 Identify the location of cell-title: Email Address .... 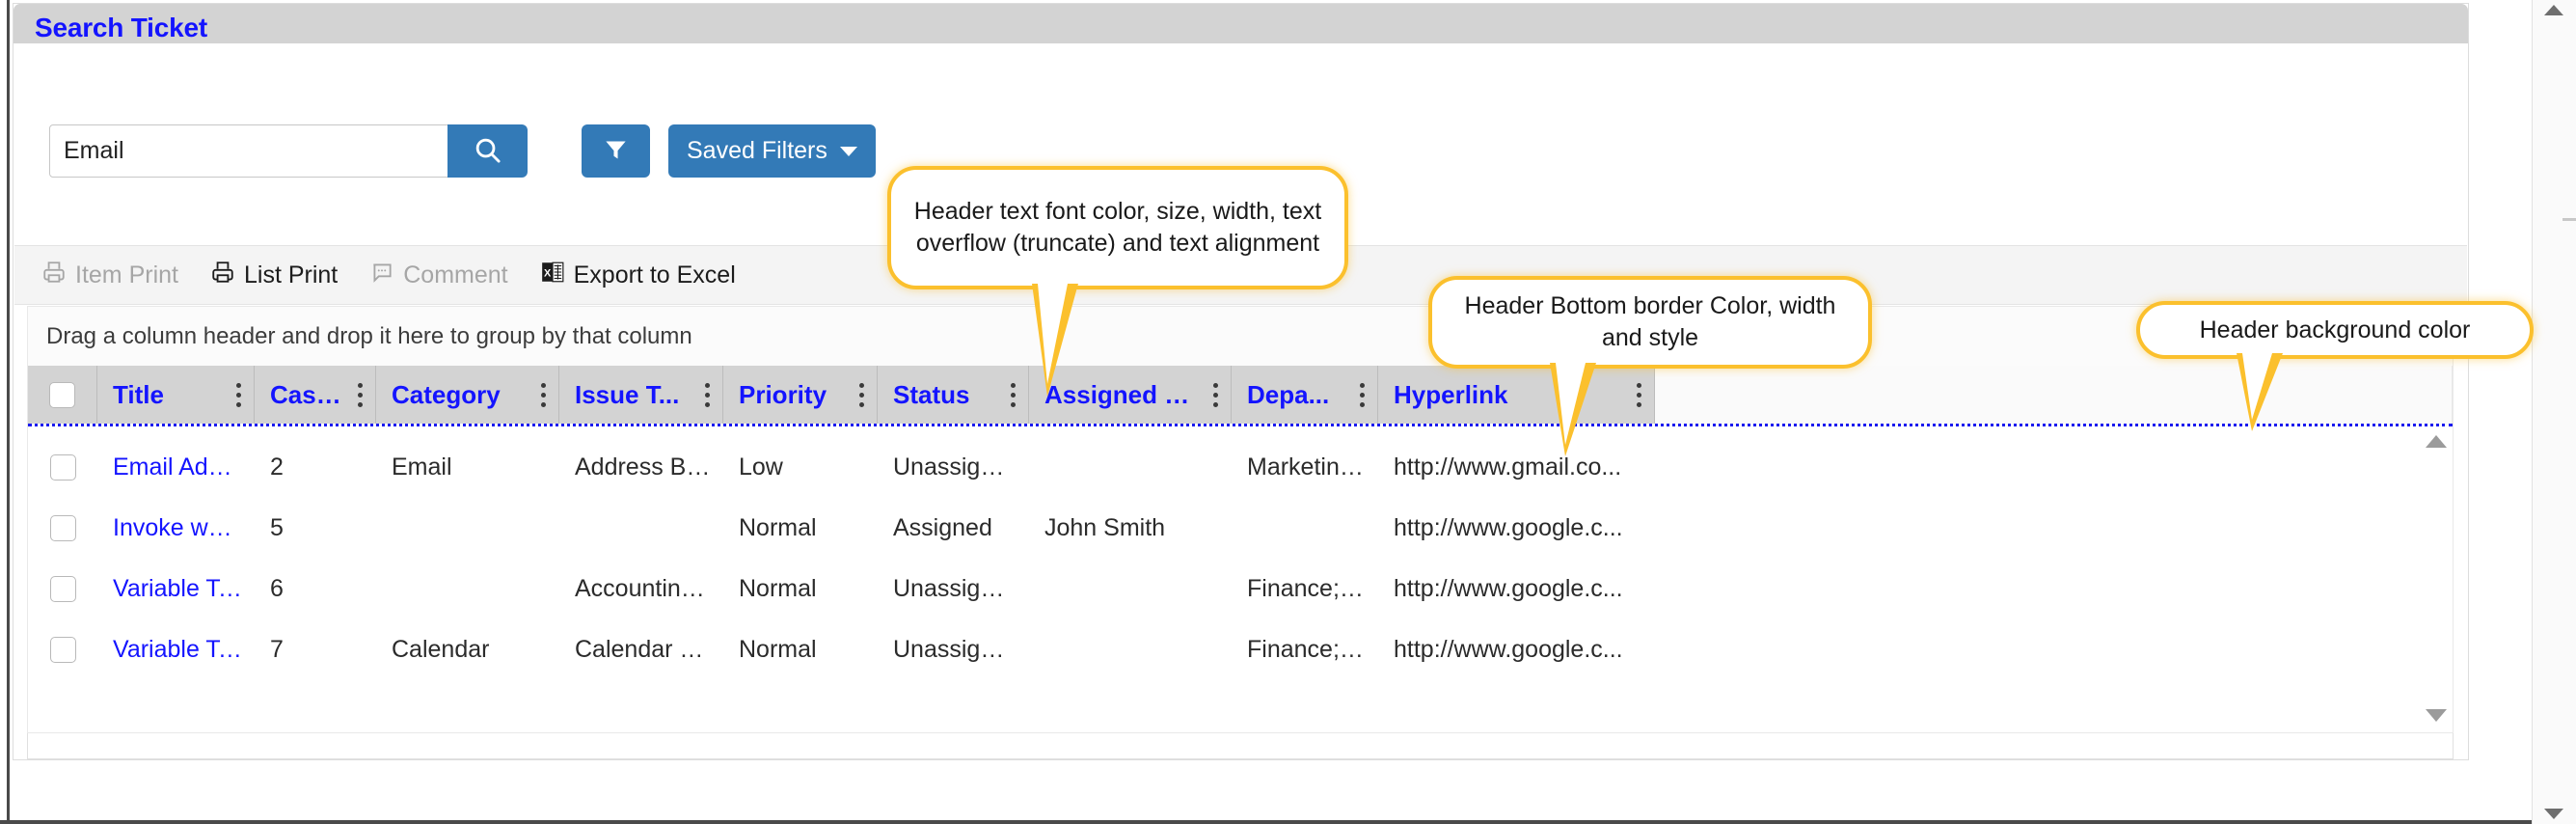
(176, 467).